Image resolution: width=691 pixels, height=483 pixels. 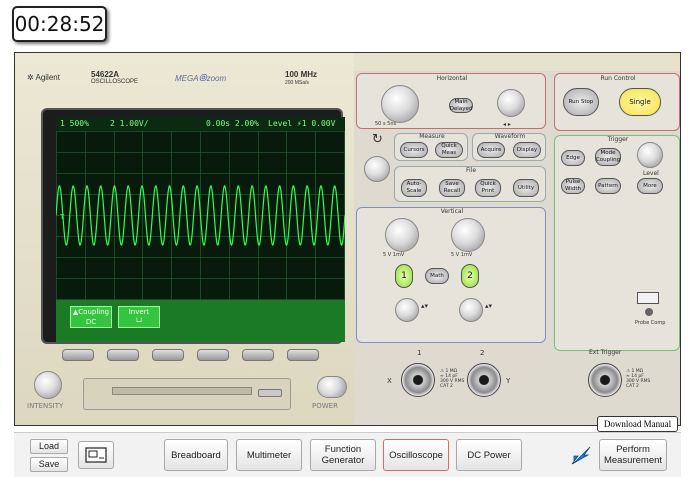 I want to click on ext-trigger-bnc-connector, so click(x=605, y=380).